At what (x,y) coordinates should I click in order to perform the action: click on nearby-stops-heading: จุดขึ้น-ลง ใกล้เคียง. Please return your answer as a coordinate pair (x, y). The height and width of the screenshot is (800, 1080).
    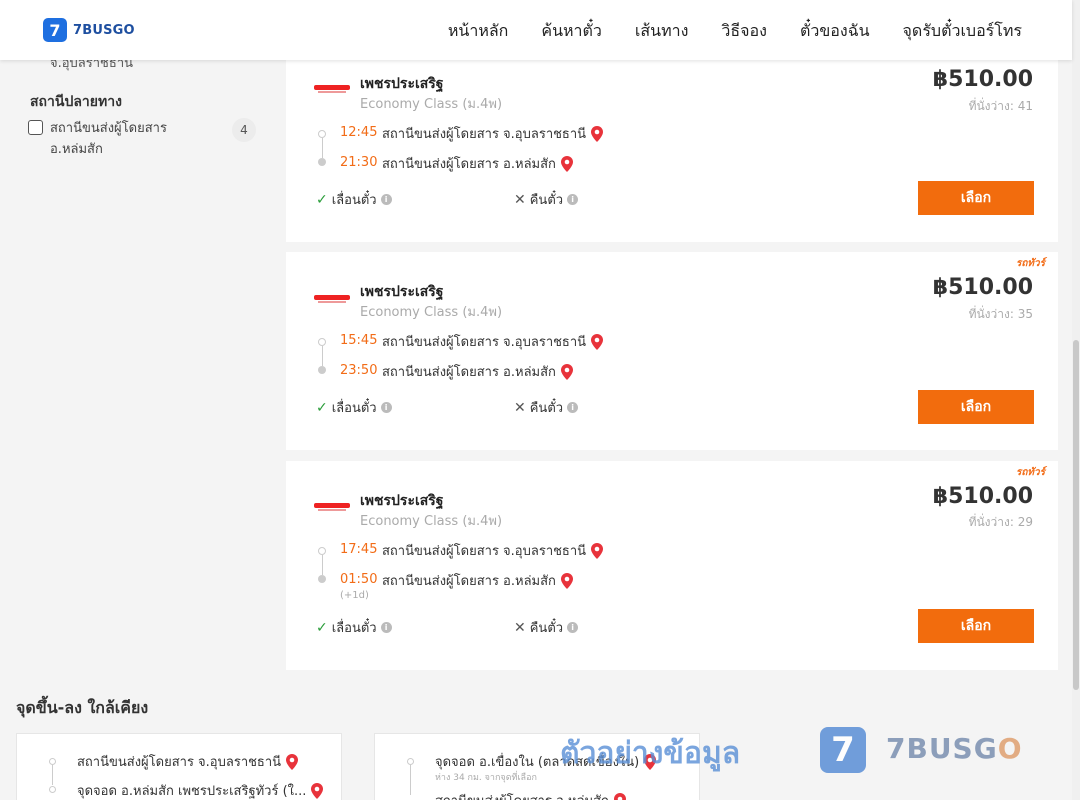
    Looking at the image, I should click on (82, 707).